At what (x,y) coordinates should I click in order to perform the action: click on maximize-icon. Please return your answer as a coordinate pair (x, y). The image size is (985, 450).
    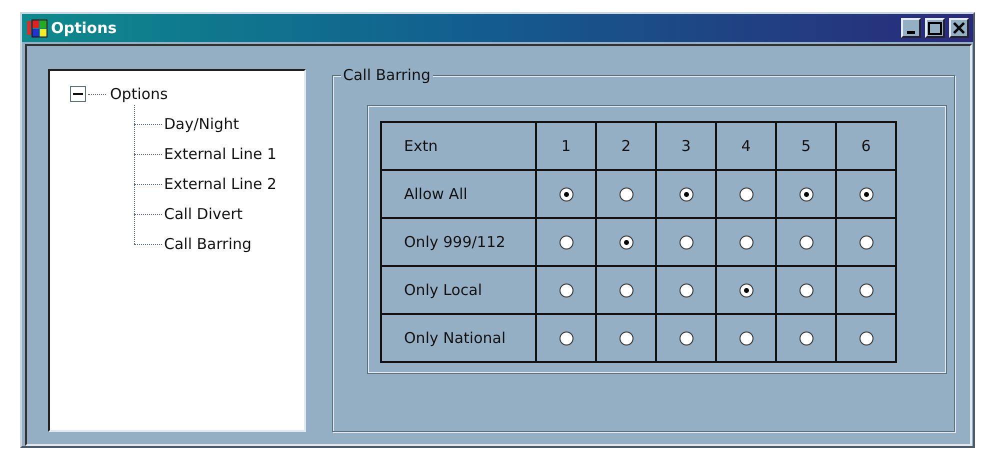
    Looking at the image, I should click on (935, 28).